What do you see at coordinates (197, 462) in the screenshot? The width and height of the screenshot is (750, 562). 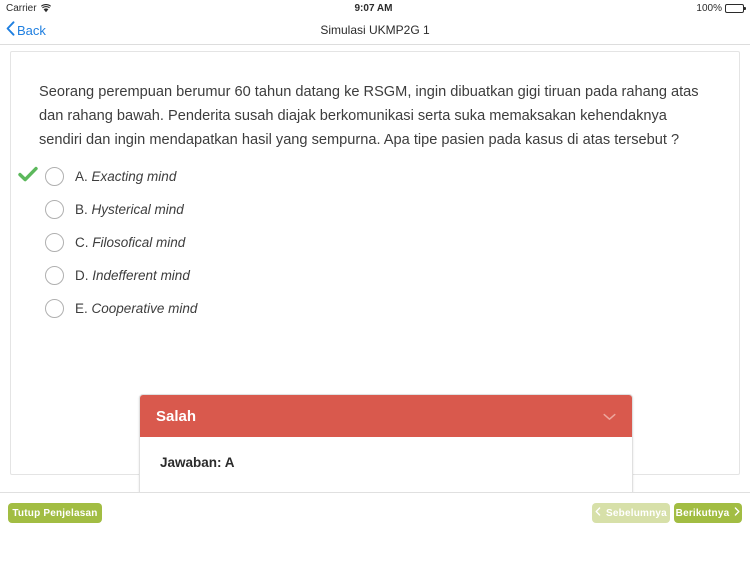 I see `correct-answer-text: Jawaban: A` at bounding box center [197, 462].